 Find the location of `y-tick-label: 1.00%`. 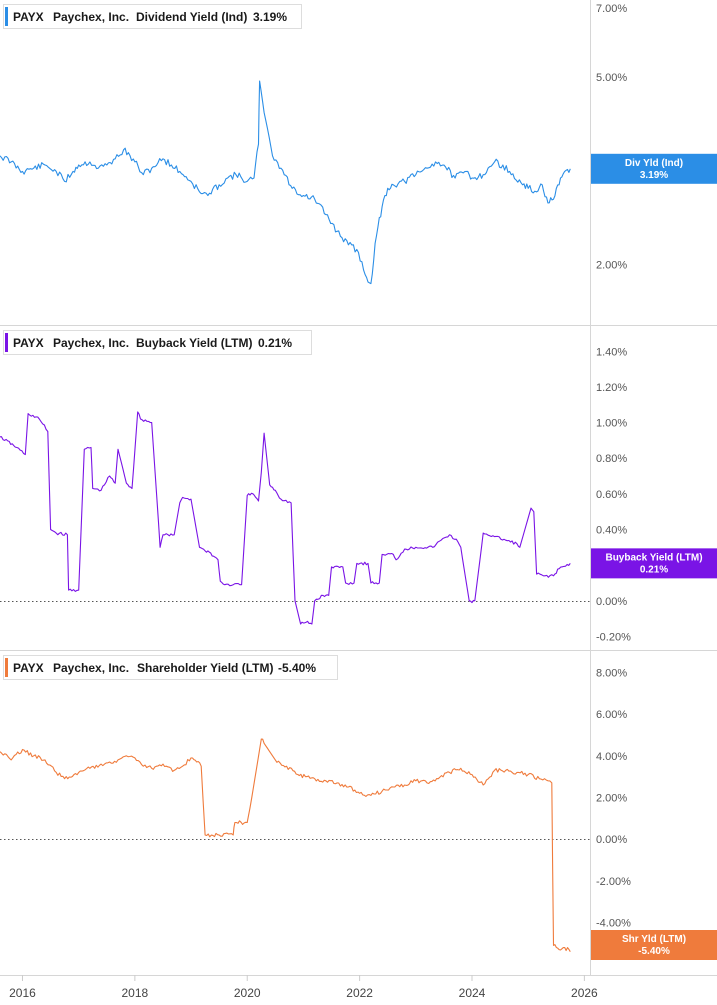

y-tick-label: 1.00% is located at coordinates (611, 424).